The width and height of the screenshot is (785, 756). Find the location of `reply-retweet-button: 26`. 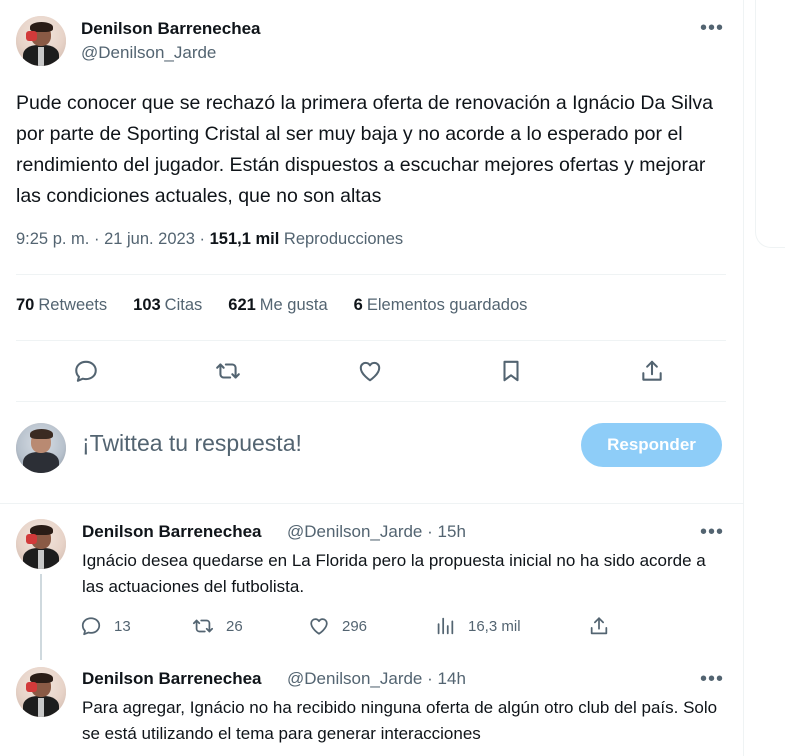

reply-retweet-button: 26 is located at coordinates (217, 626).